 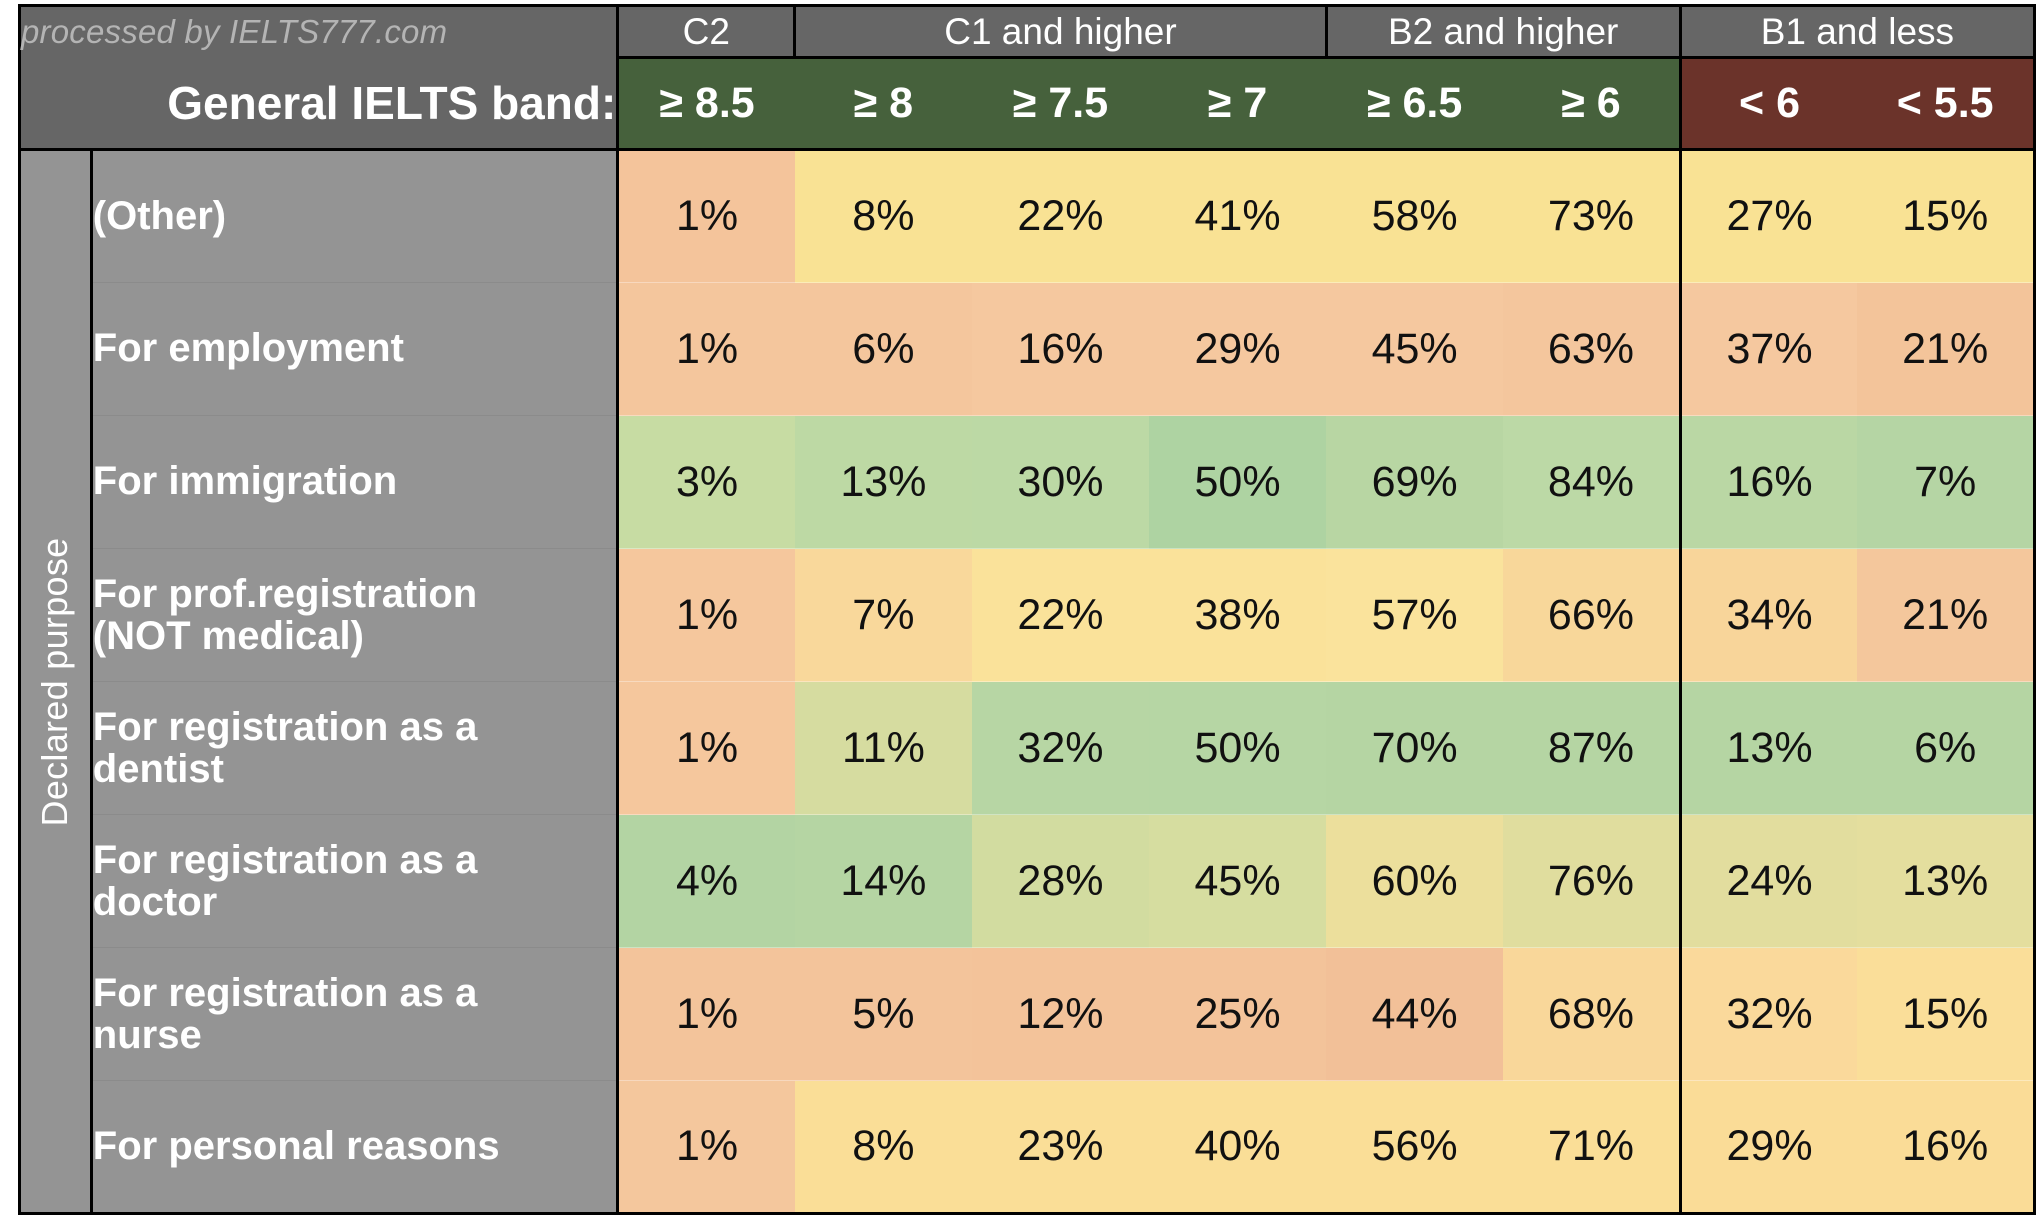 I want to click on column-header-ge-7: ≥ 7, so click(x=1238, y=103).